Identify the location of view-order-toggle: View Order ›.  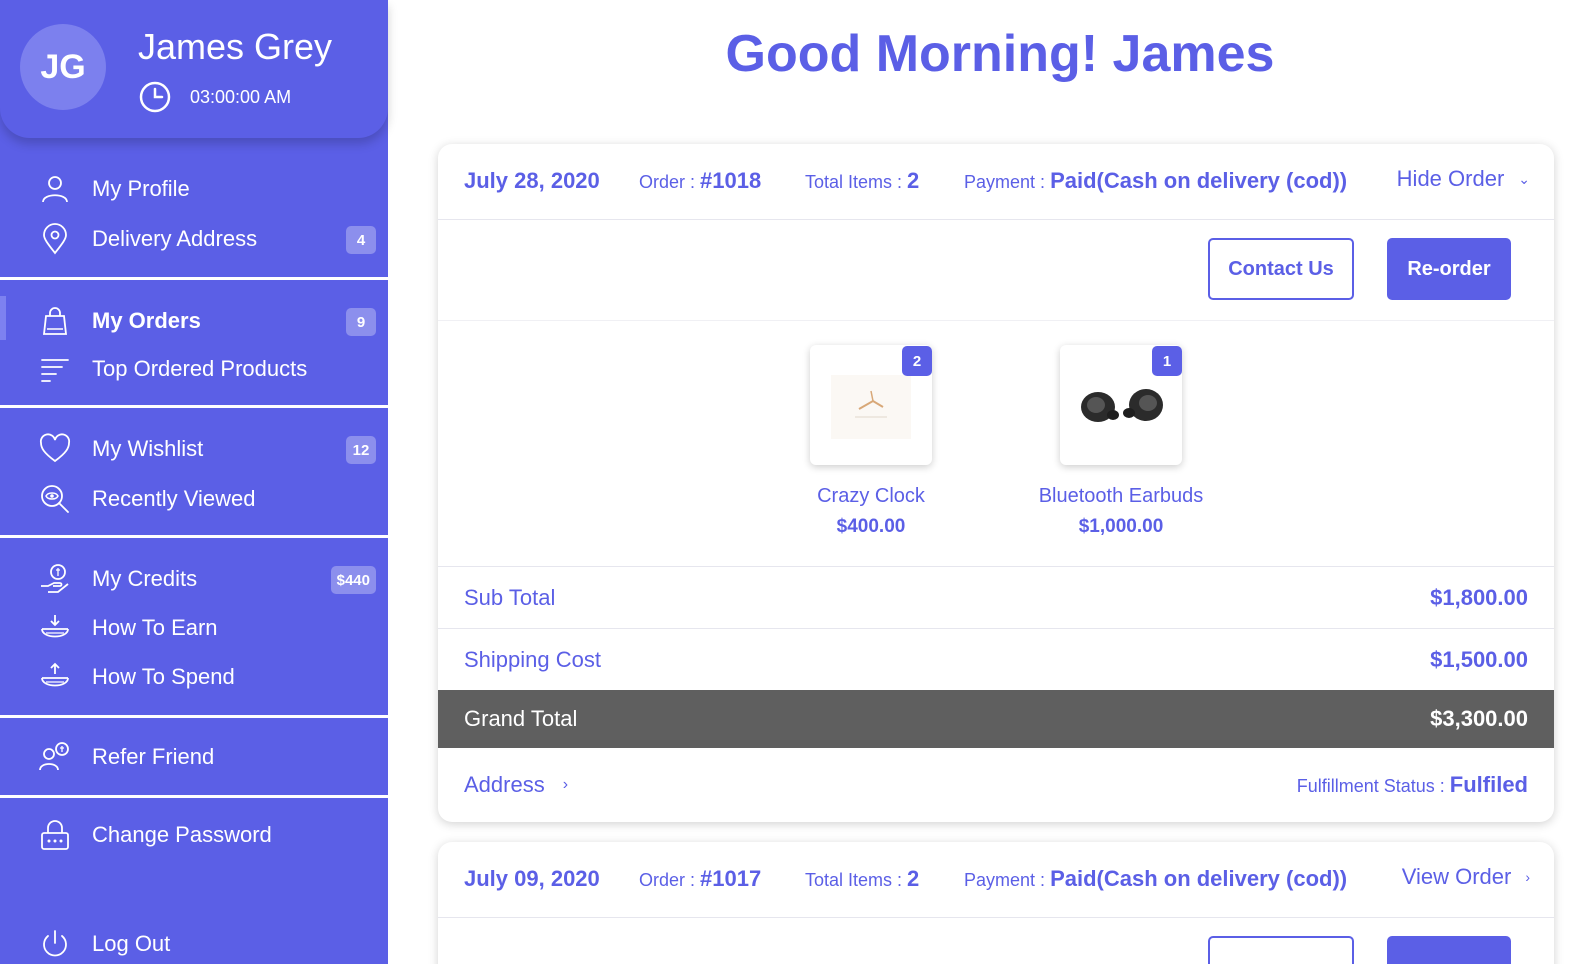
(1466, 877).